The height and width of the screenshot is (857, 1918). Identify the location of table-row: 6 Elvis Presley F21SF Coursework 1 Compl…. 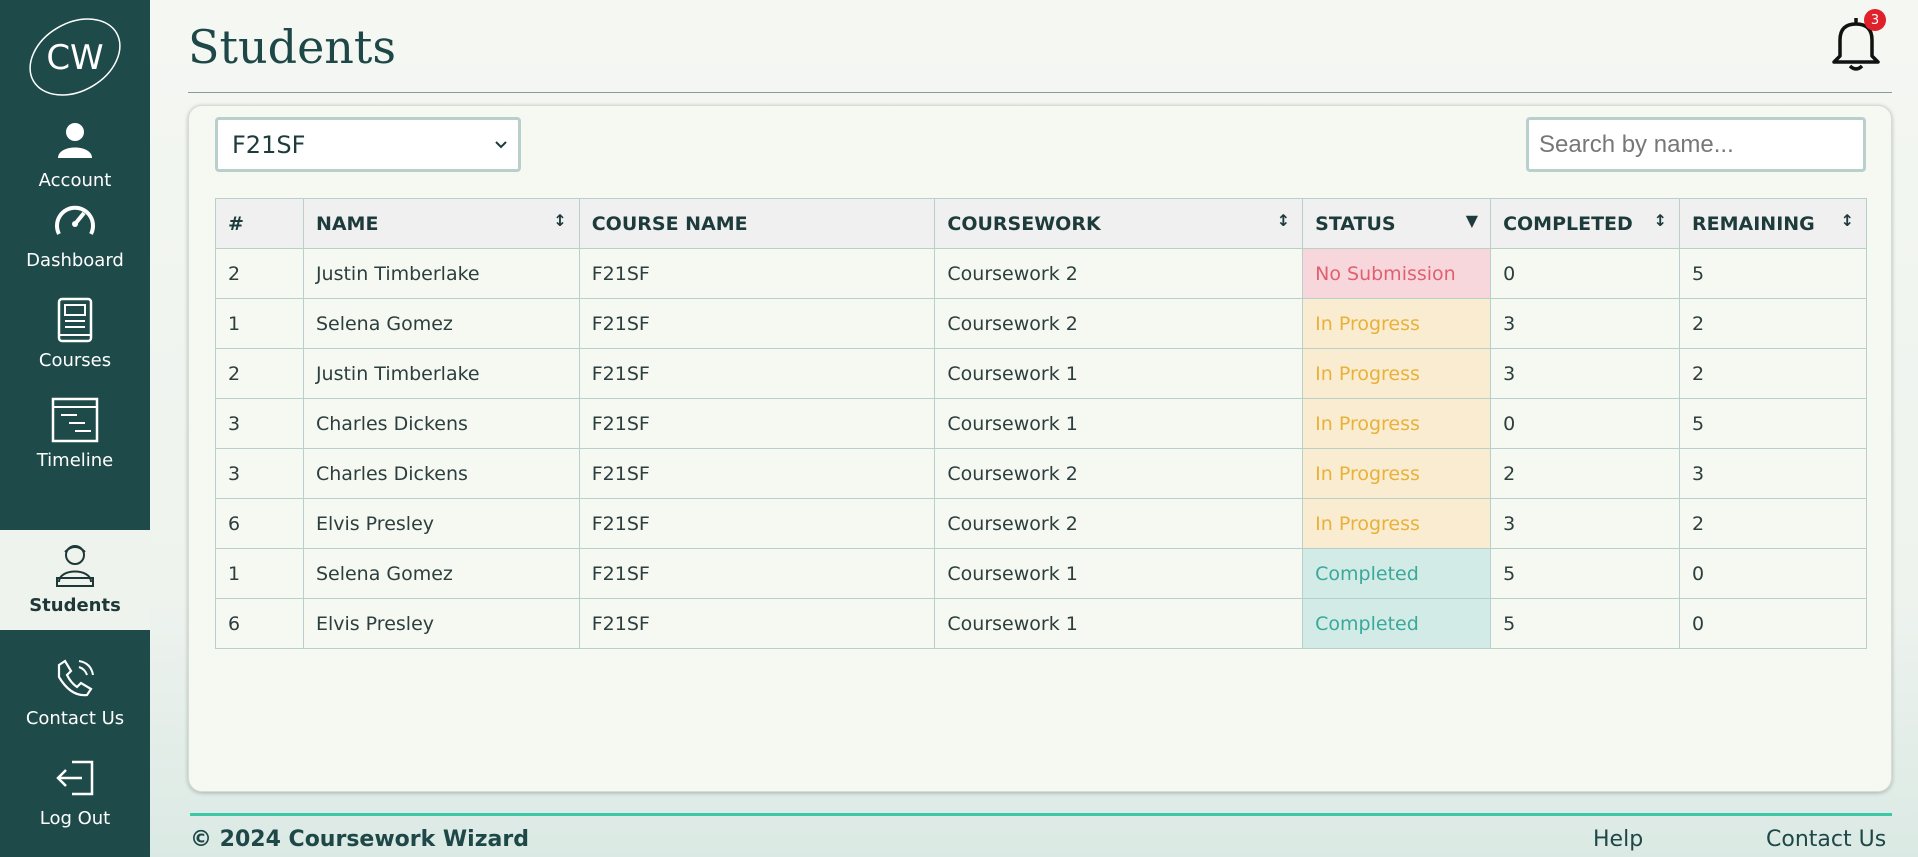
(1041, 623).